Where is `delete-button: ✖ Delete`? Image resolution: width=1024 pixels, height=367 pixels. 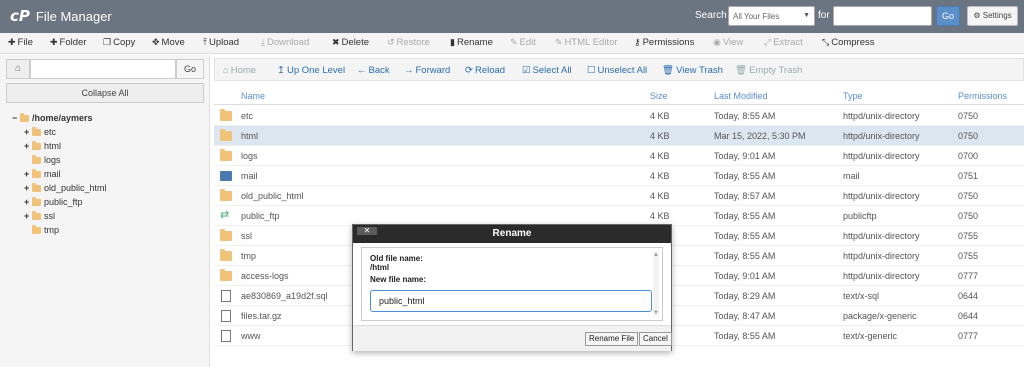
delete-button: ✖ Delete is located at coordinates (350, 42).